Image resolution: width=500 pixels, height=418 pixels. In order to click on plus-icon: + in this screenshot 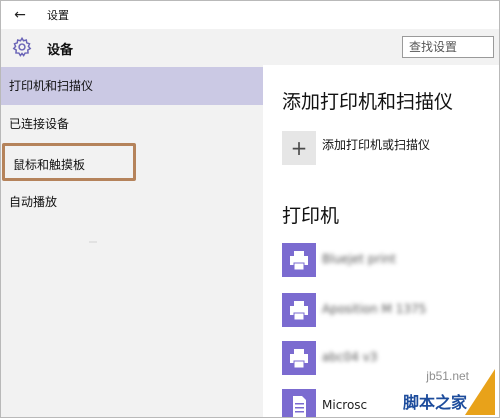, I will do `click(299, 148)`.